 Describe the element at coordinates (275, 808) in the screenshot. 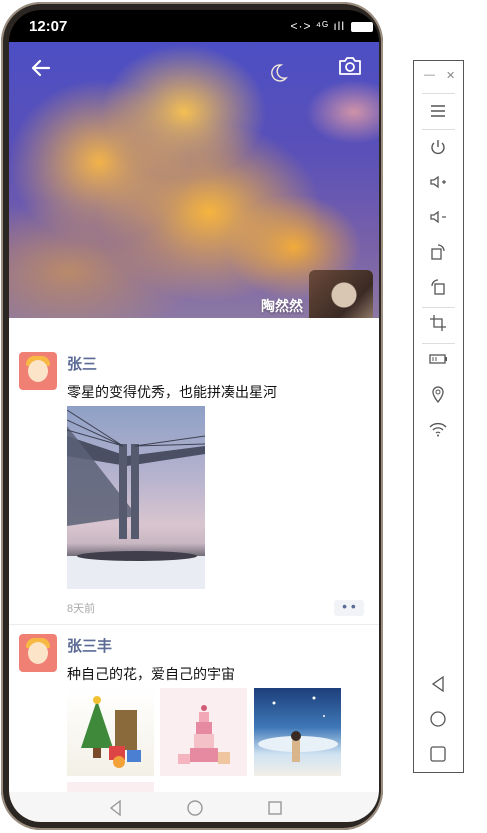

I see `recents-square-icon` at that location.